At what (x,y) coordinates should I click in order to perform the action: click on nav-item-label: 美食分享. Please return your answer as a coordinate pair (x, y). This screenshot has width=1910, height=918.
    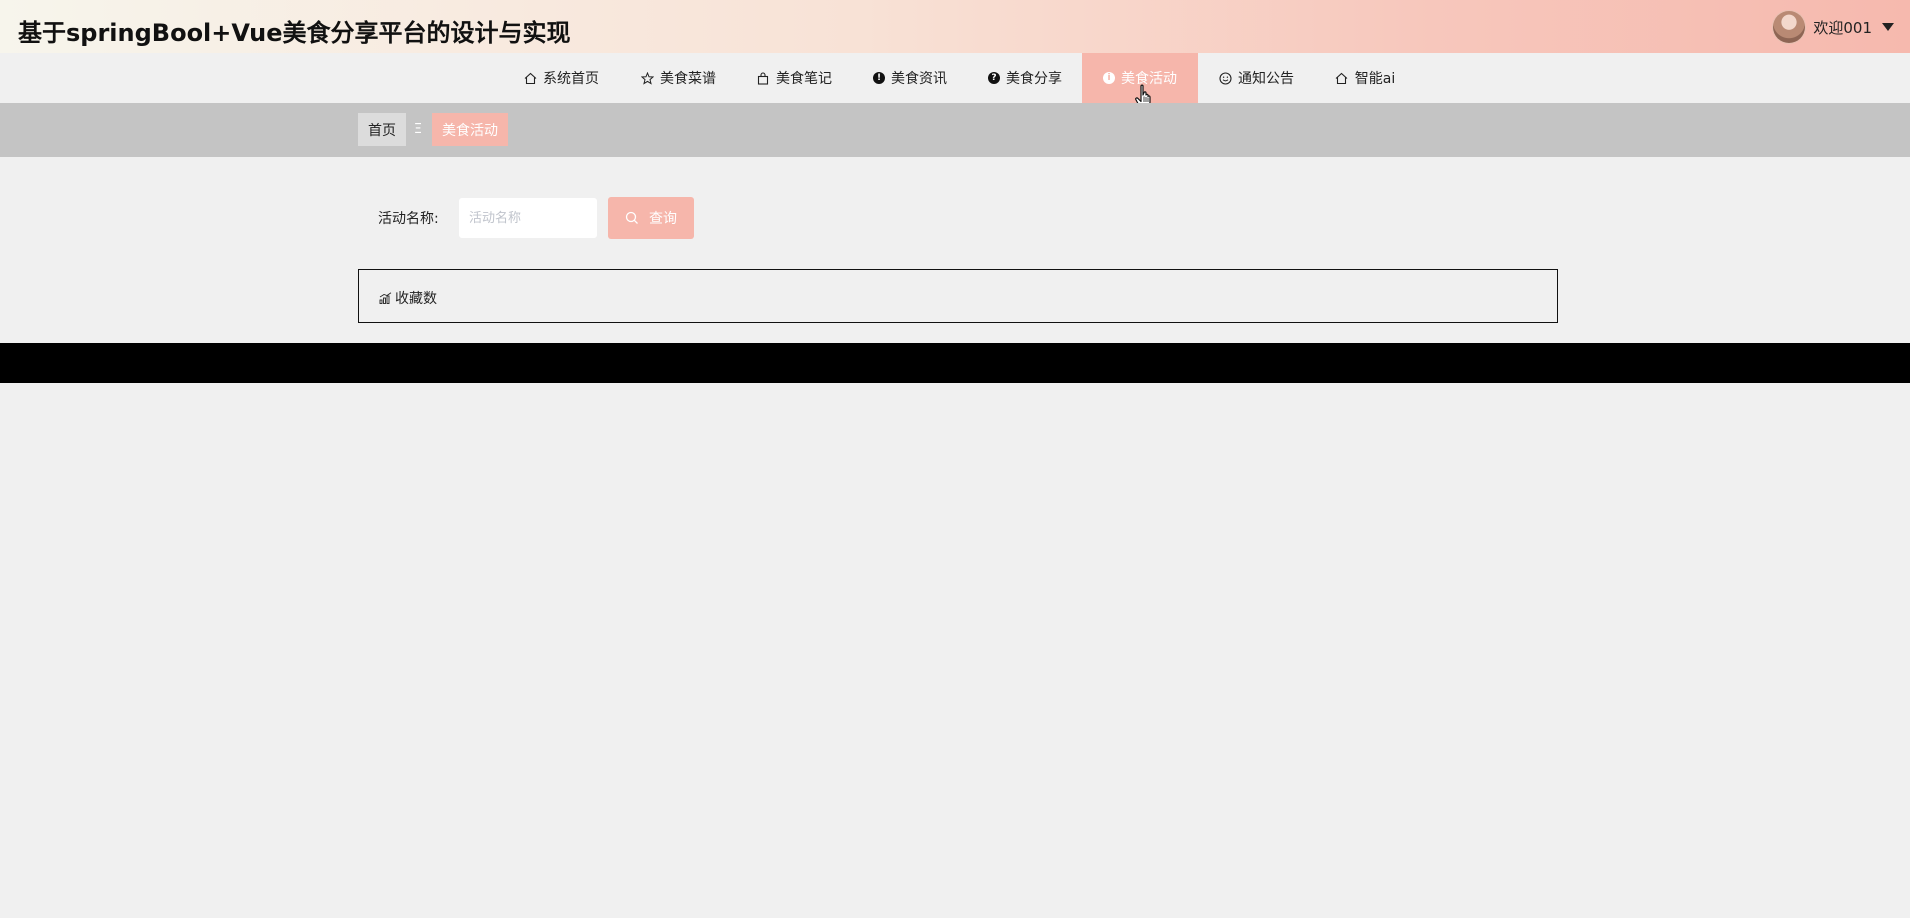
    Looking at the image, I should click on (1034, 79).